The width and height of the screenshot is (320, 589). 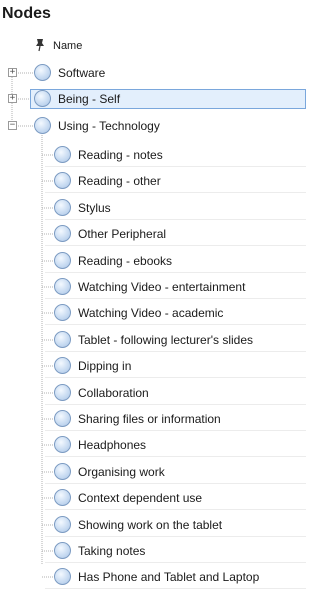 I want to click on tree-node-child: Tablet - following lecturer's slides, so click(x=153, y=340).